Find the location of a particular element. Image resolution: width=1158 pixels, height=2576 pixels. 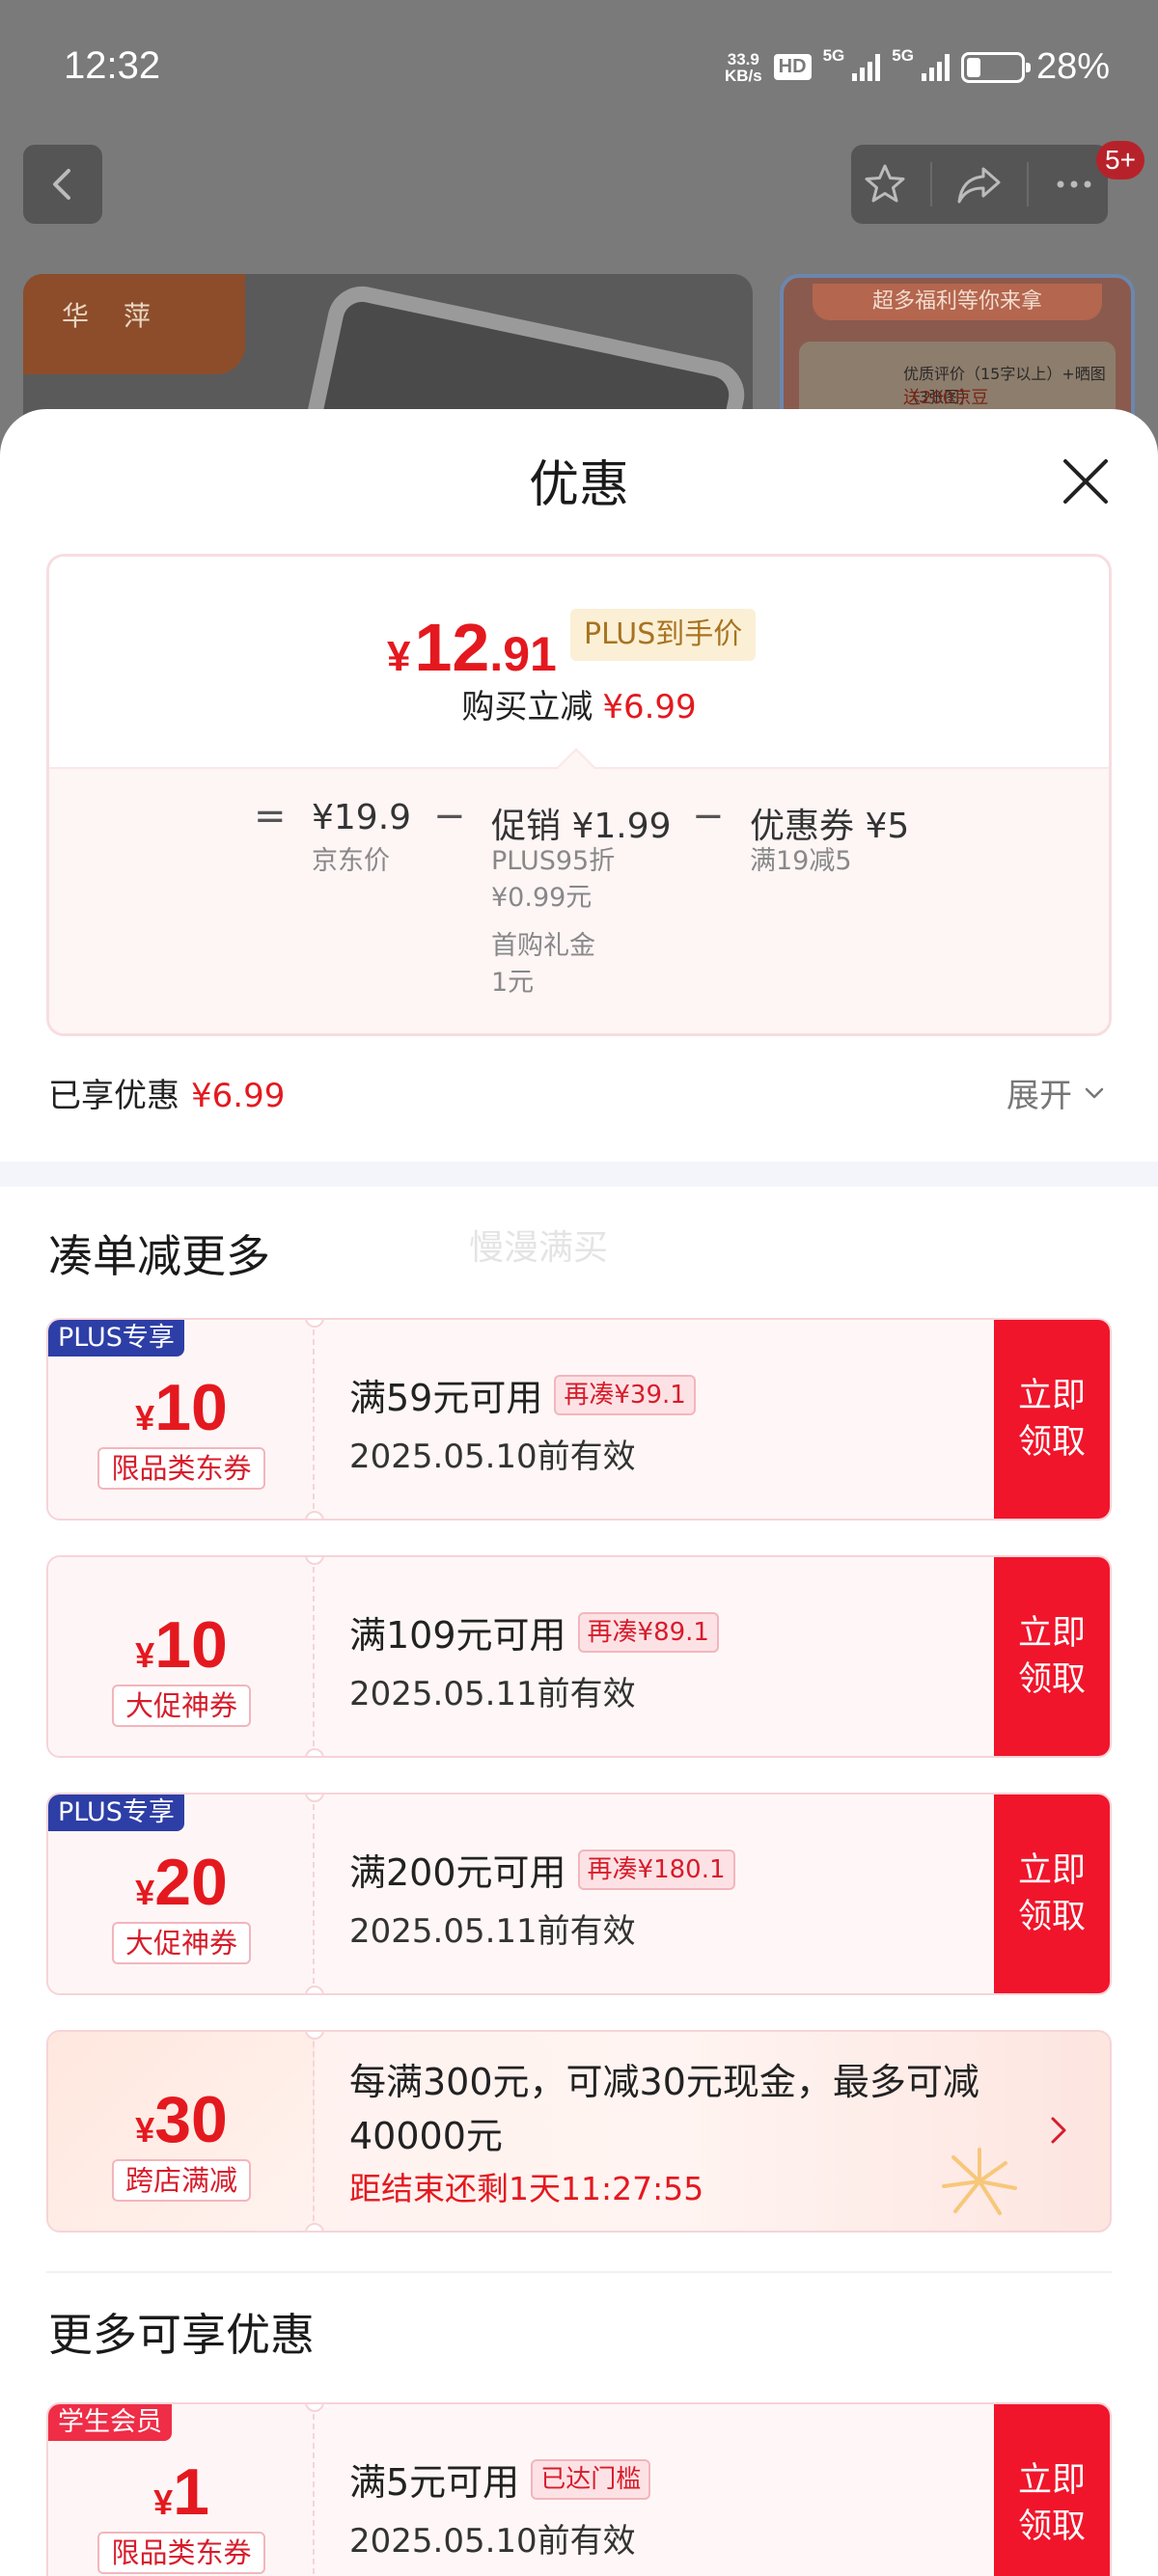

add-more-badge: 再凑¥180.1 is located at coordinates (656, 1870).